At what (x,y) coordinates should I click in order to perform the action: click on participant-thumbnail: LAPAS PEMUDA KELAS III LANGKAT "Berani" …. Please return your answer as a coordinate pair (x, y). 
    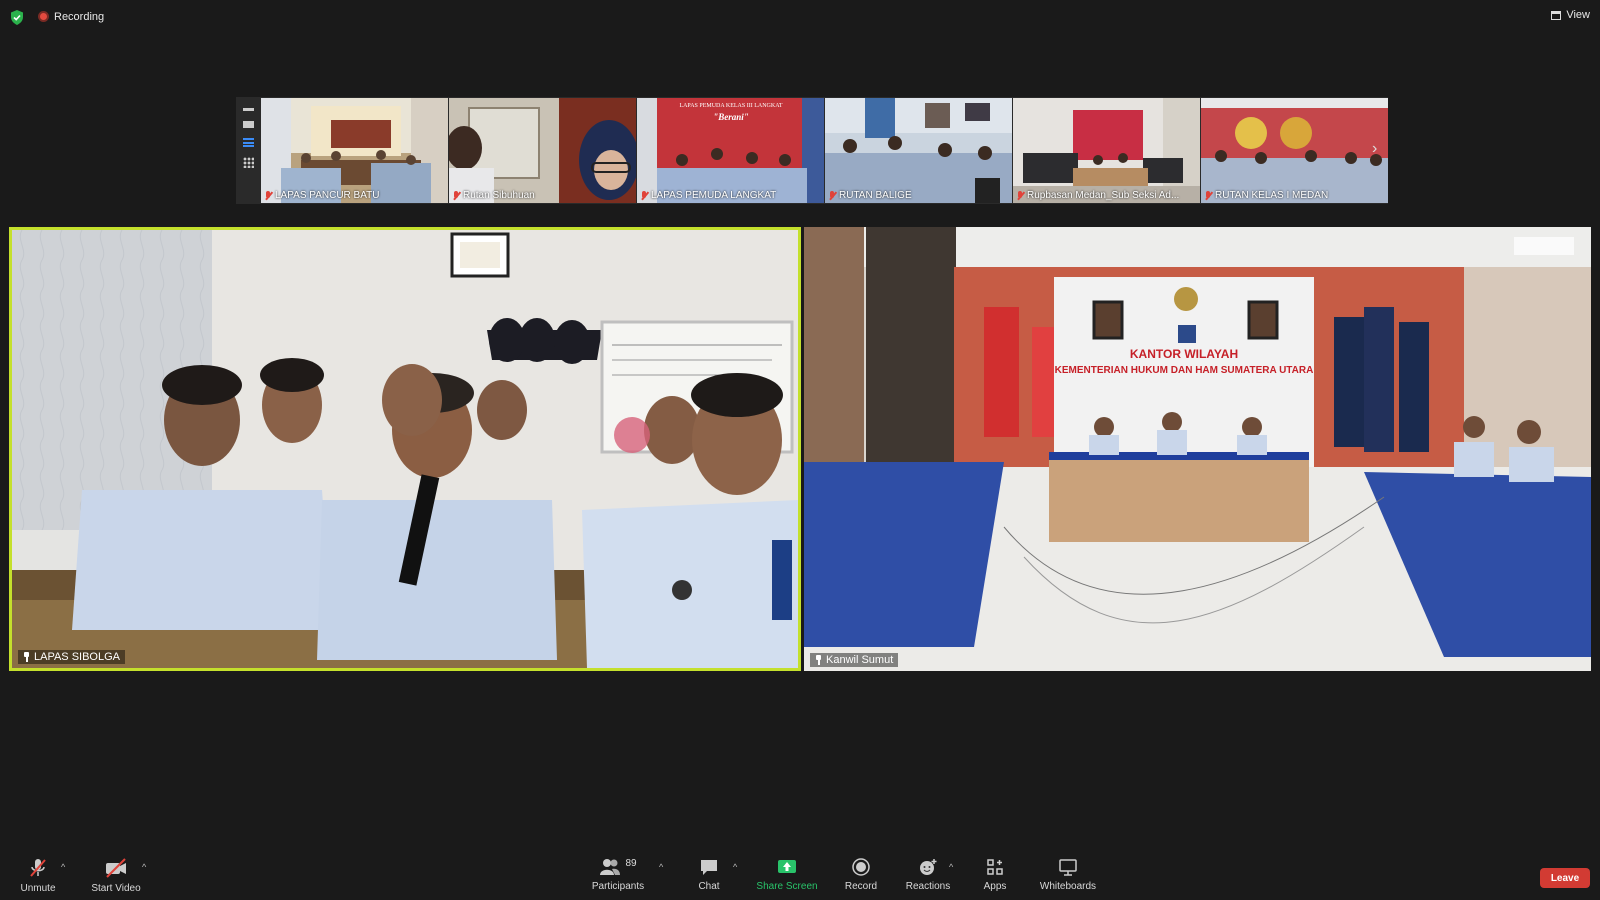
    Looking at the image, I should click on (730, 150).